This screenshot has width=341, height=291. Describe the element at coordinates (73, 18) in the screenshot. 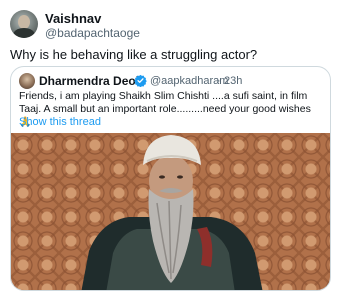

I see `author-display-name: Vaishnav` at that location.